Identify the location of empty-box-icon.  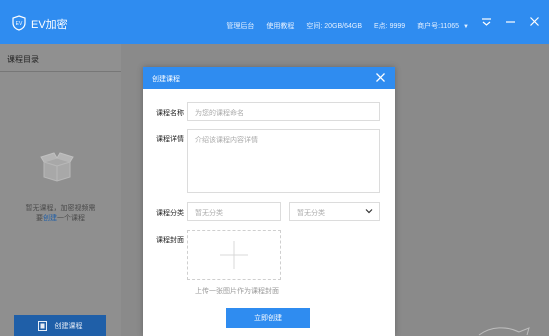
(57, 167).